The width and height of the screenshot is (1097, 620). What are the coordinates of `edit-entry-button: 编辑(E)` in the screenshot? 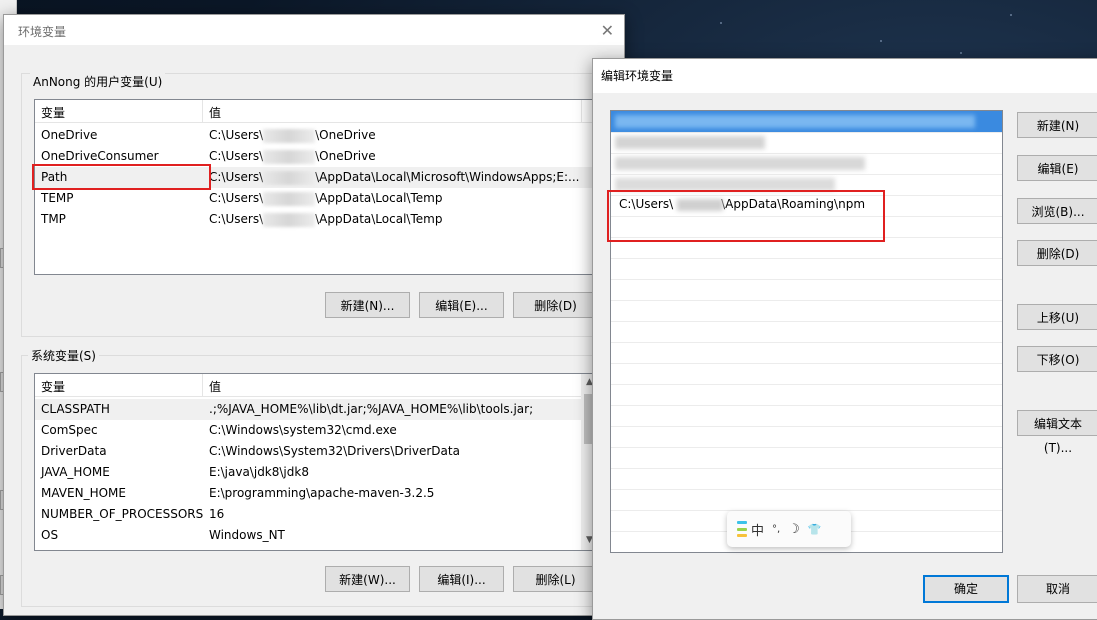 It's located at (1057, 168).